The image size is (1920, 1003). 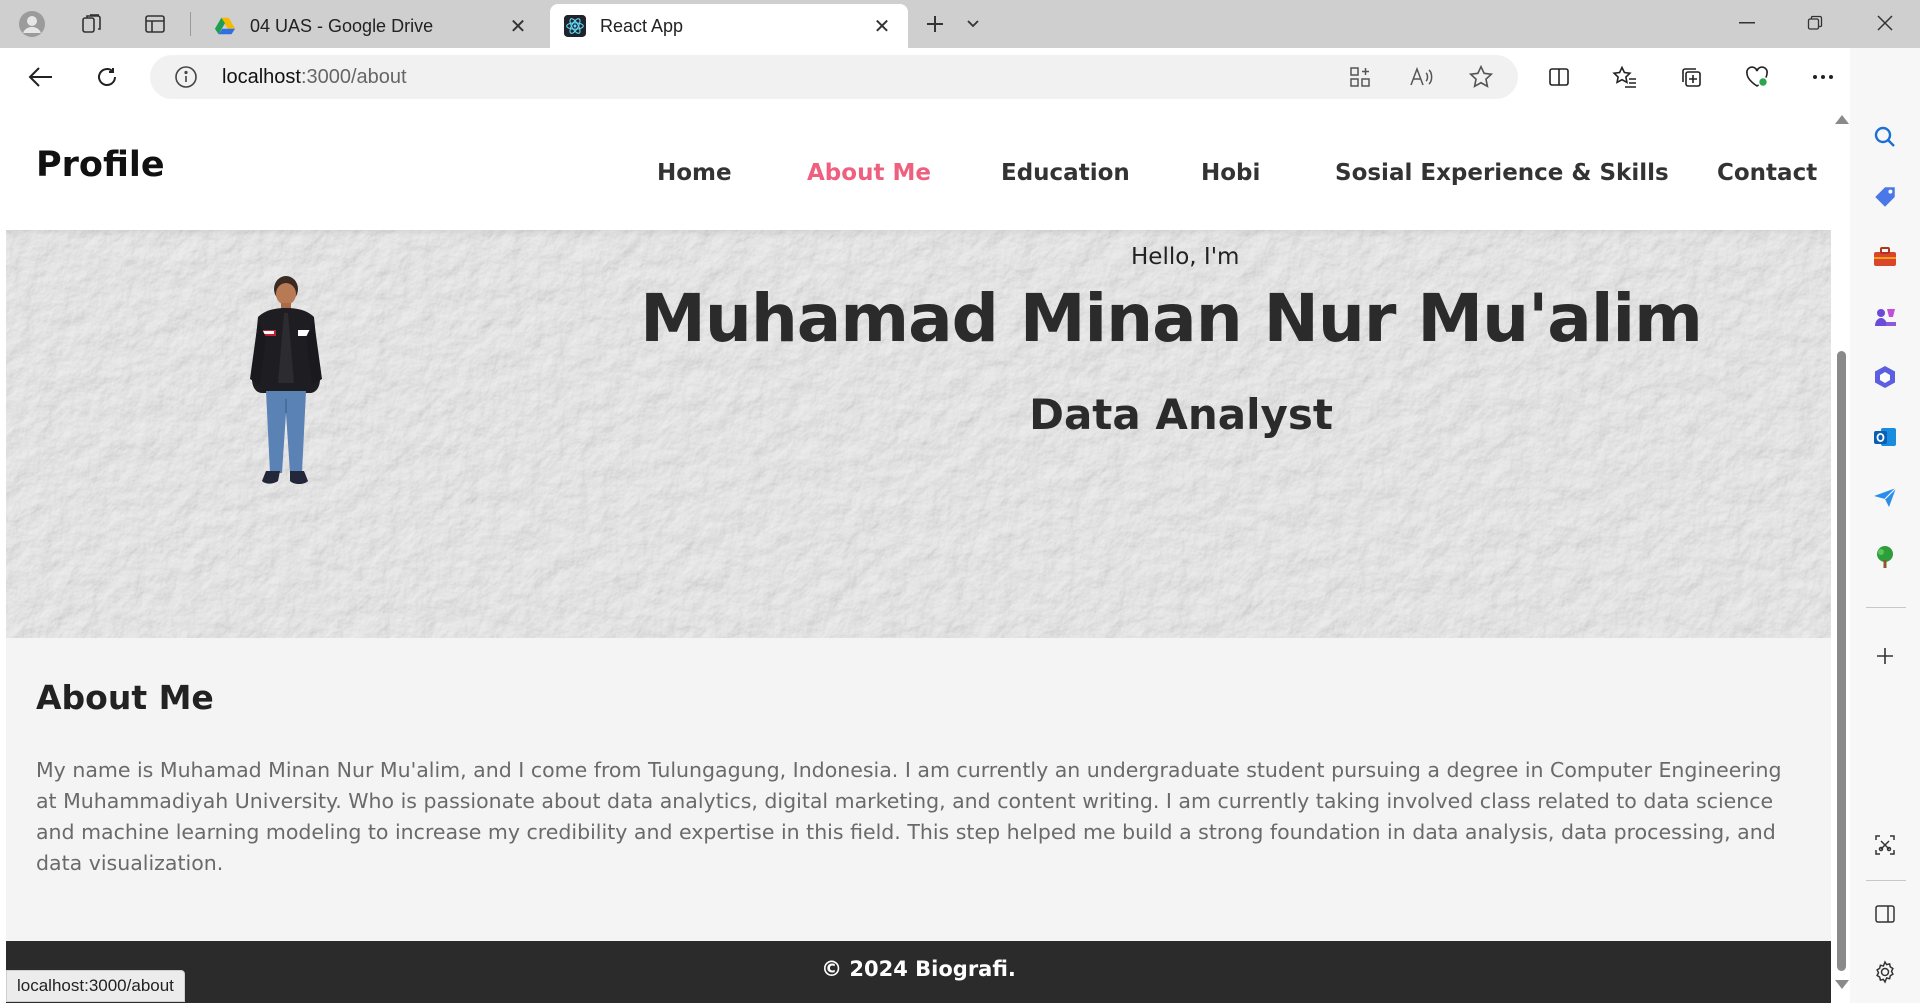 What do you see at coordinates (1885, 656) in the screenshot?
I see `add-icon` at bounding box center [1885, 656].